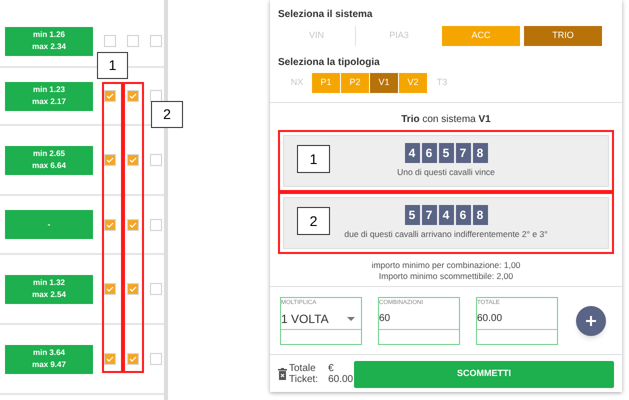  What do you see at coordinates (563, 36) in the screenshot?
I see `system-button: TRIO` at bounding box center [563, 36].